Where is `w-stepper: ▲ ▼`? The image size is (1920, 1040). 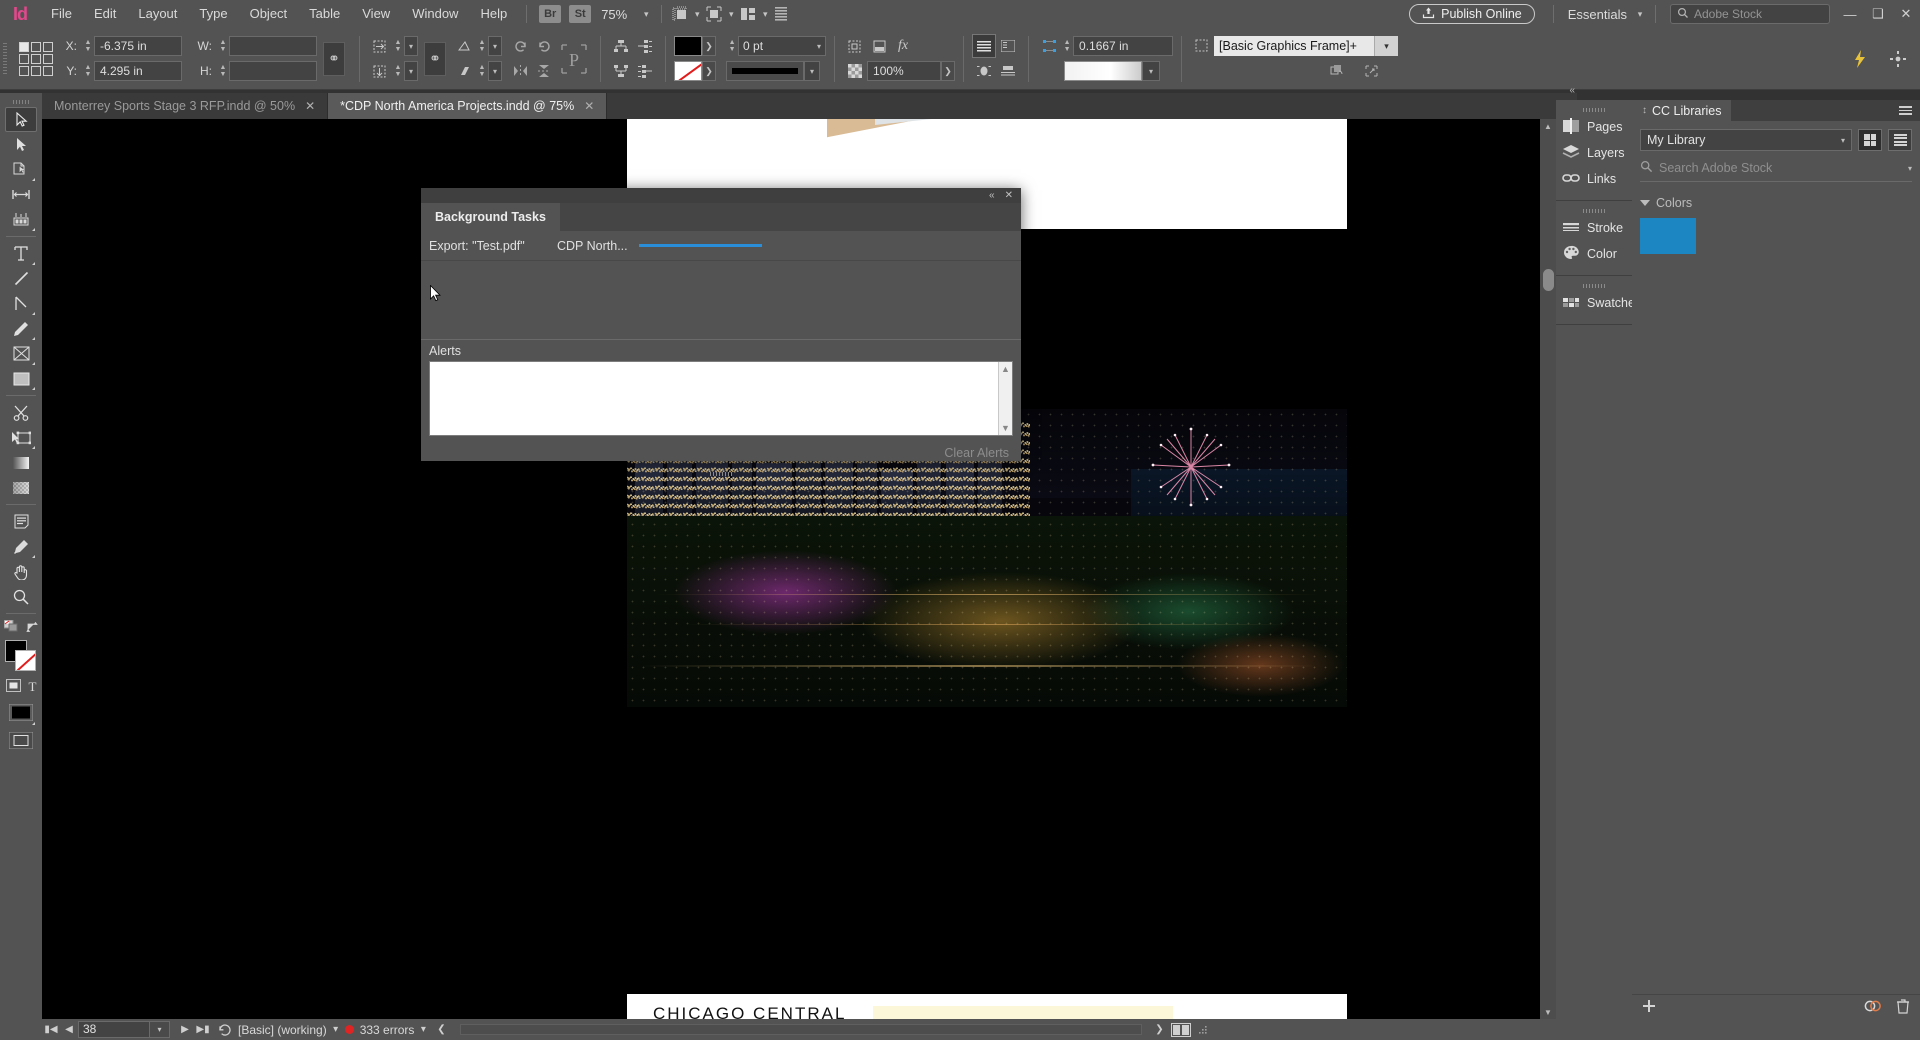 w-stepper: ▲ ▼ is located at coordinates (223, 46).